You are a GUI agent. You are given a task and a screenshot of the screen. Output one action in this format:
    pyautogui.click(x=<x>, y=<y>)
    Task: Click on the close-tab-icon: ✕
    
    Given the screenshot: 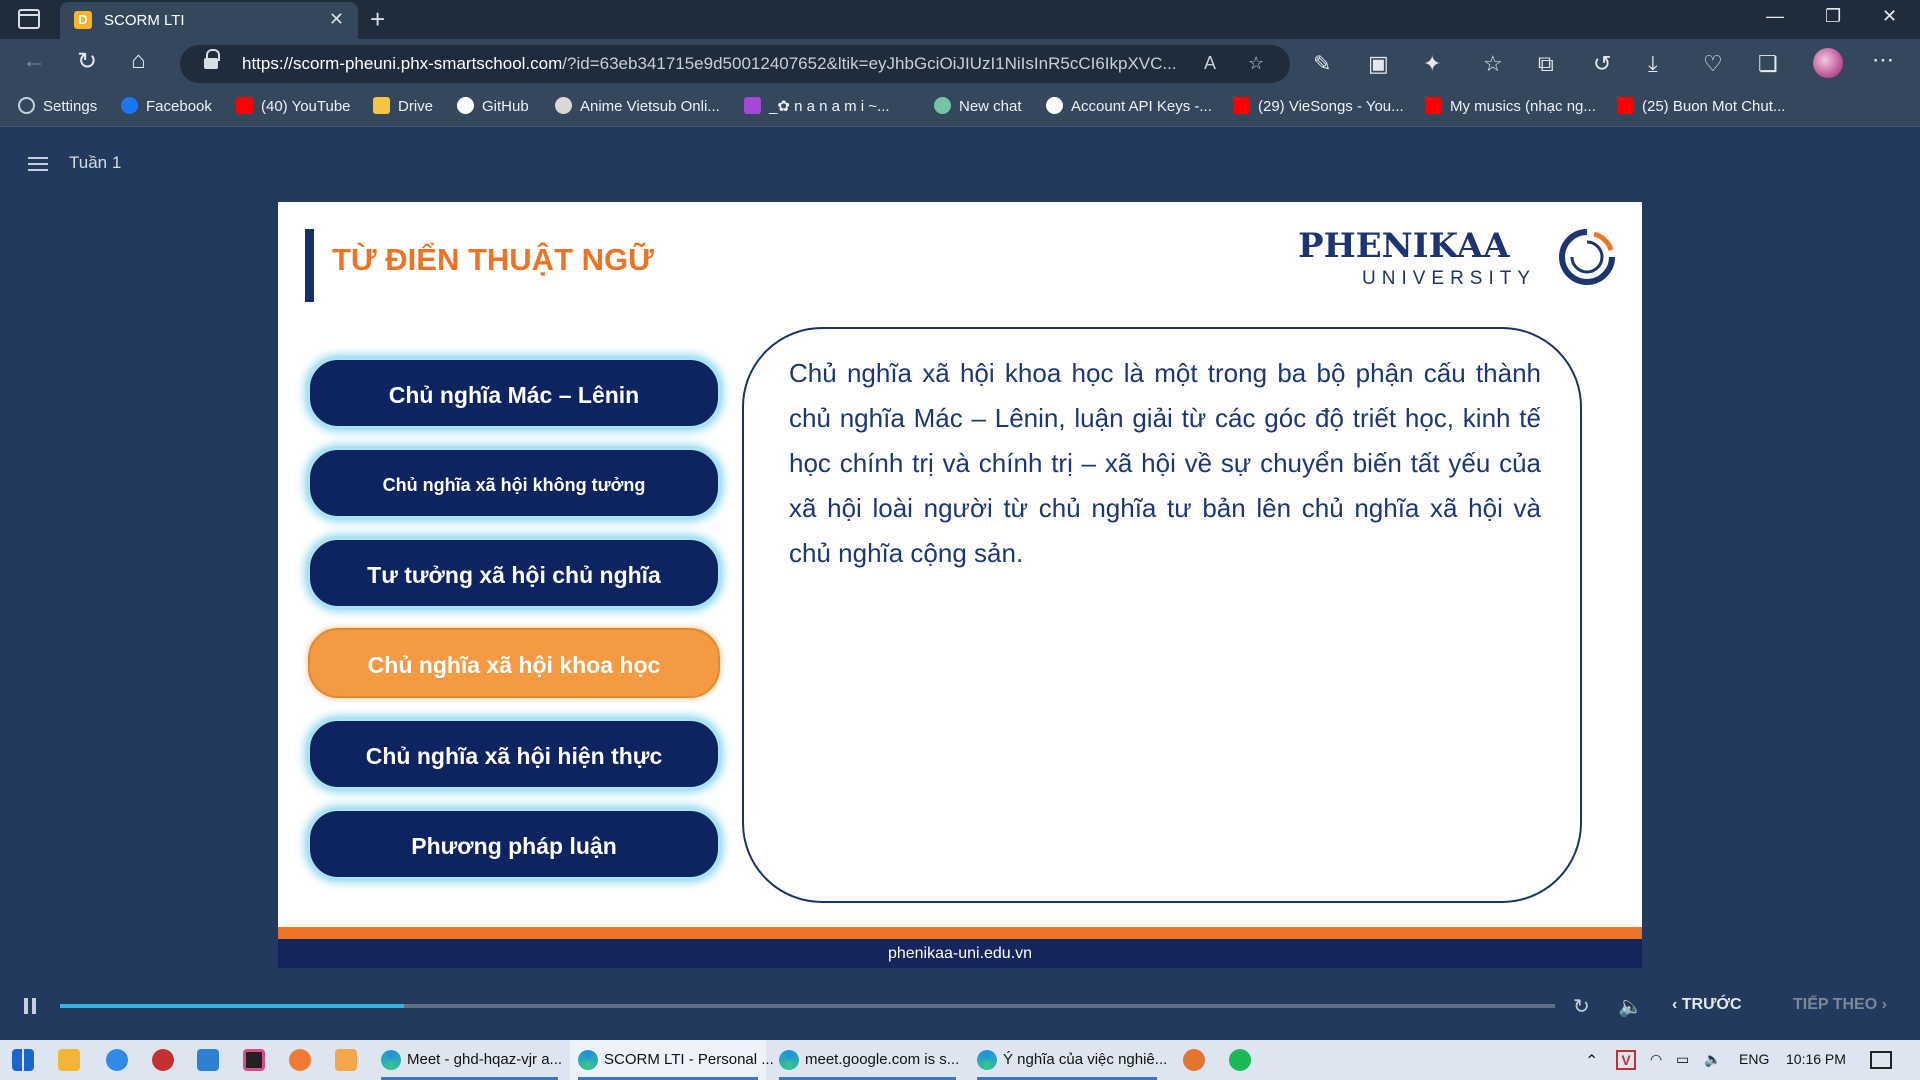 What is the action you would take?
    pyautogui.click(x=336, y=19)
    